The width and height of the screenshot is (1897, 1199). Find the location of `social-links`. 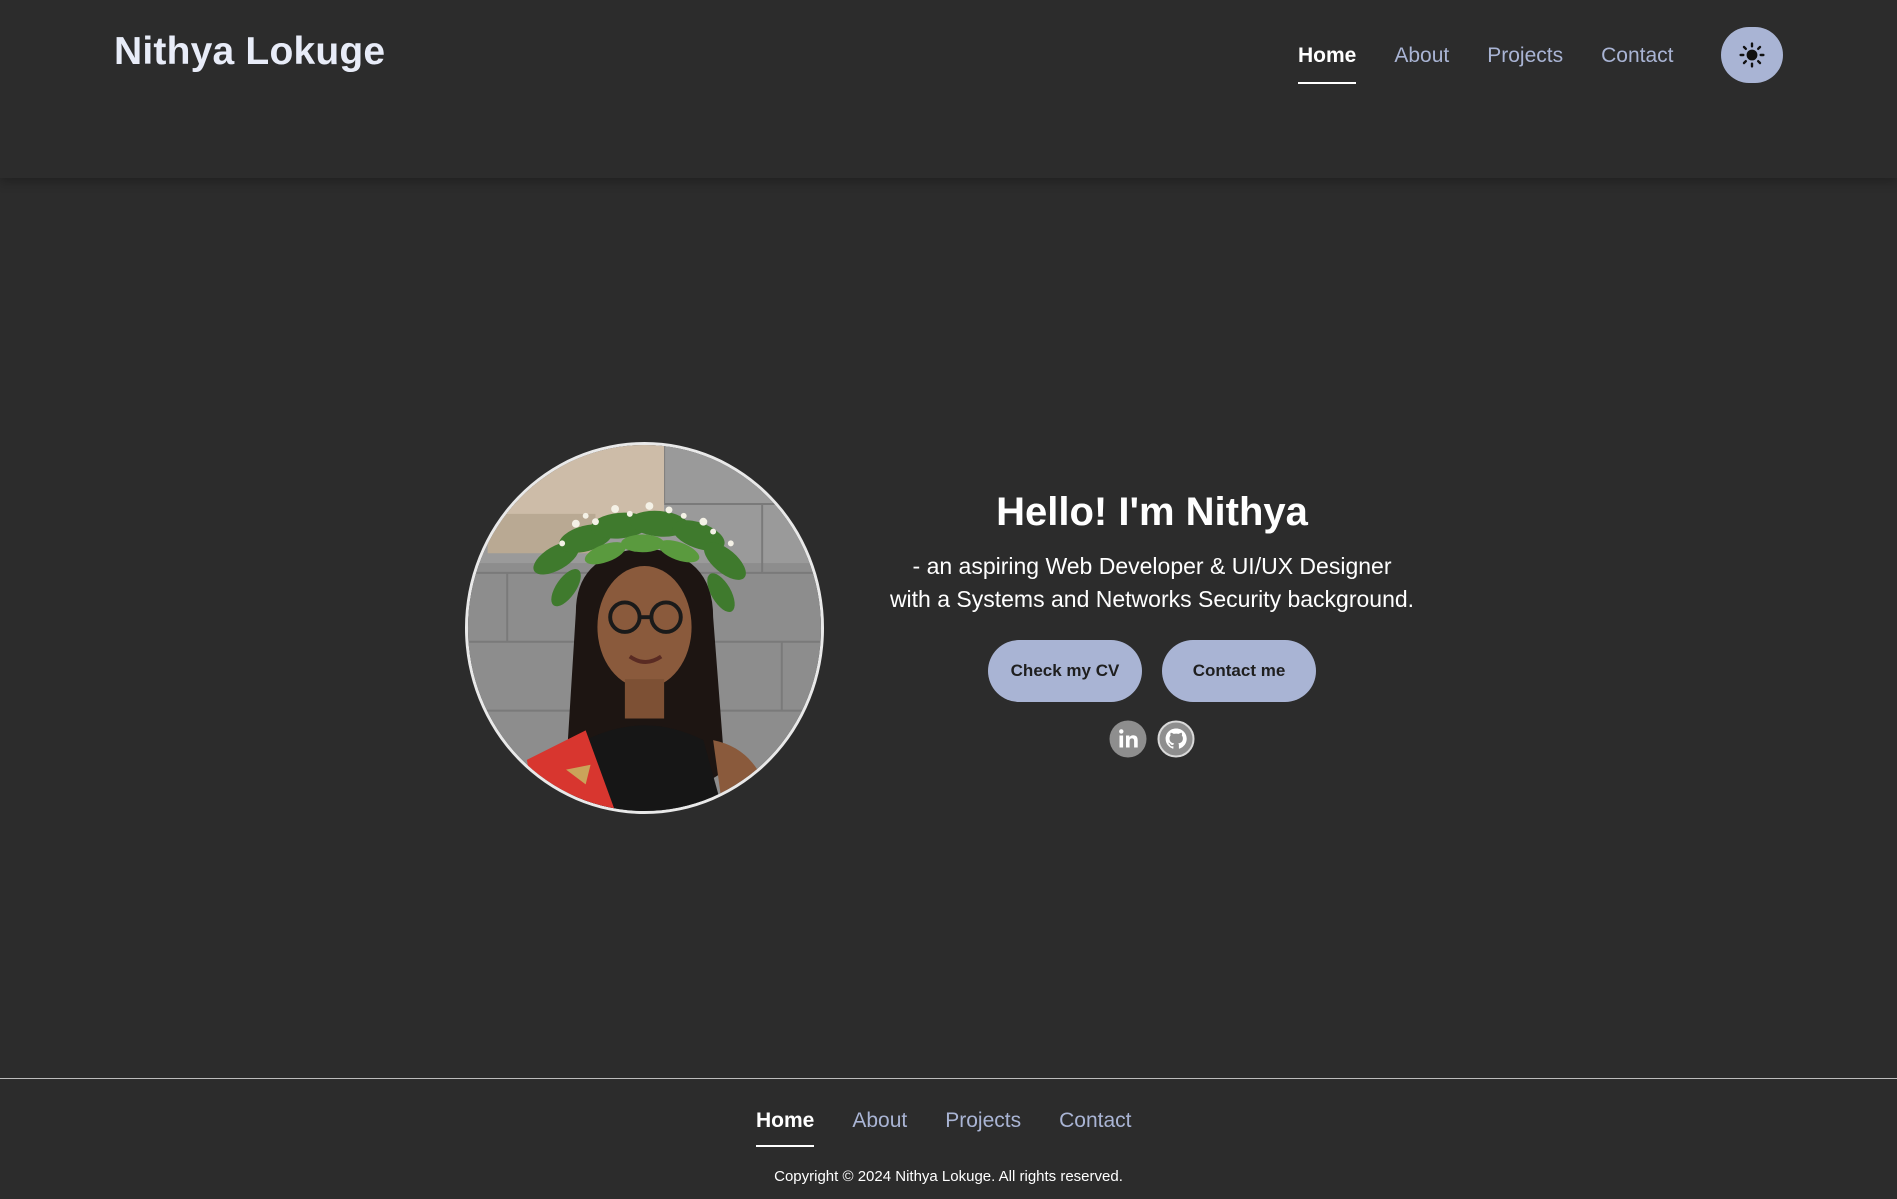

social-links is located at coordinates (1152, 739).